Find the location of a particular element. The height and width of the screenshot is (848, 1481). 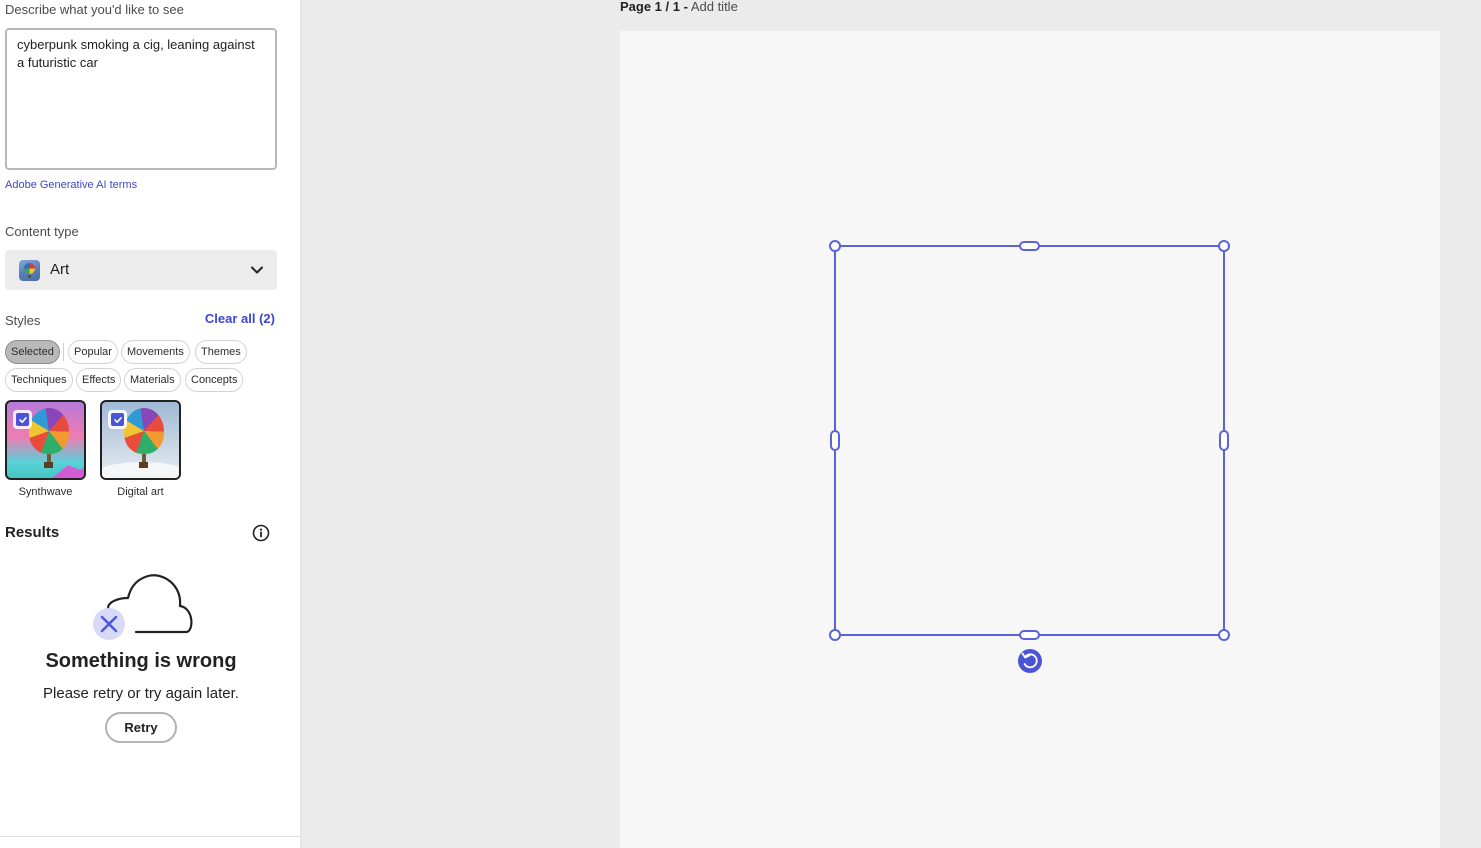

chip-movements: Movements is located at coordinates (155, 352).